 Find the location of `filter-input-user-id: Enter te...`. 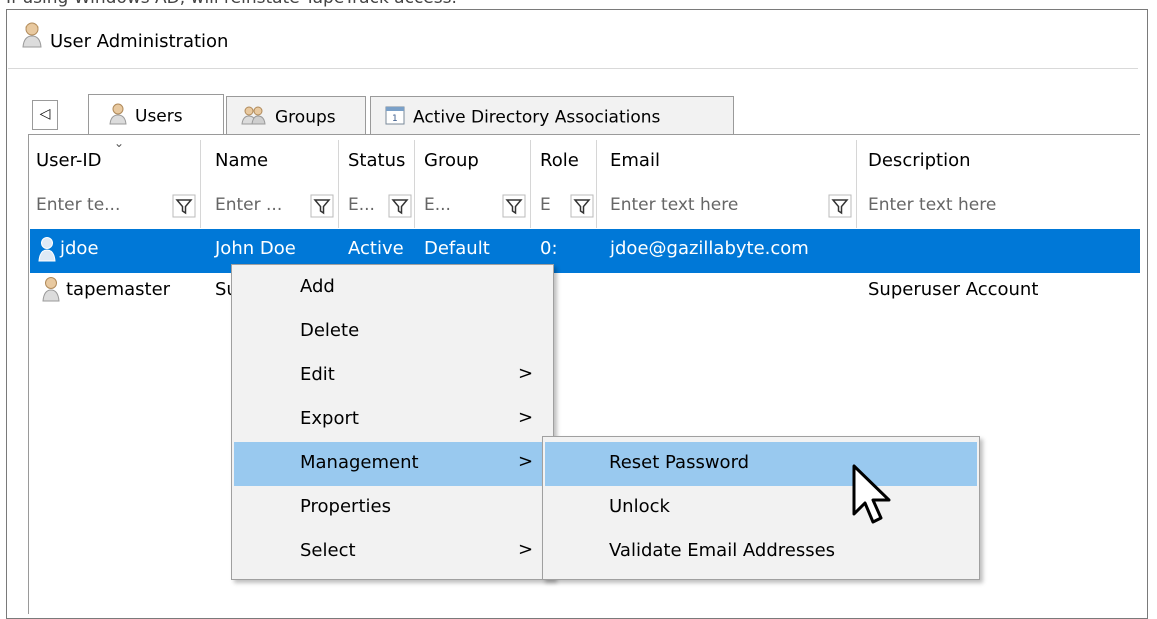

filter-input-user-id: Enter te... is located at coordinates (92, 205).